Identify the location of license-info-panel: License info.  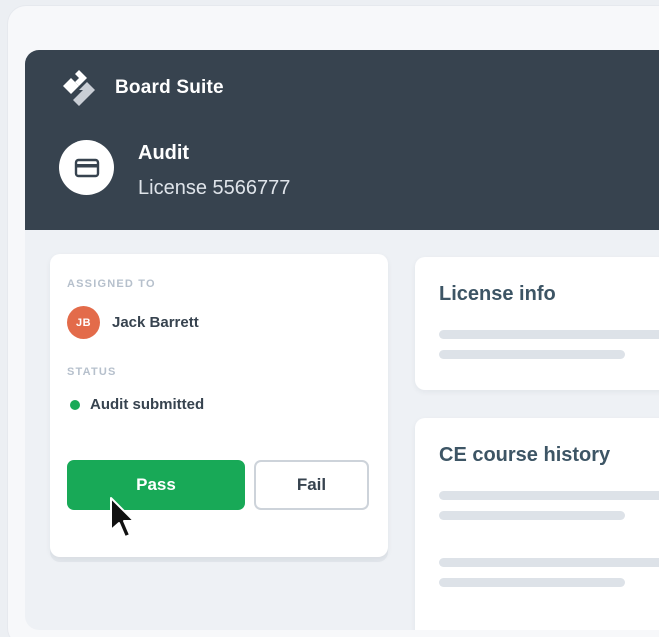
(537, 323).